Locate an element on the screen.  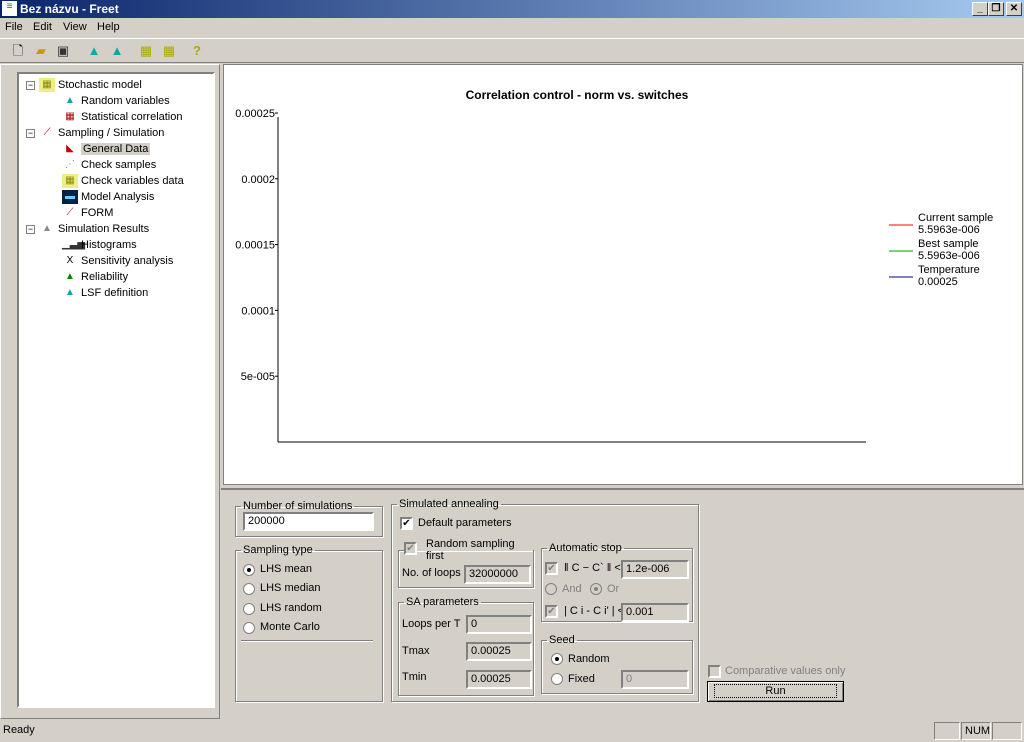
random-sampling-first-checkbox: ✔ is located at coordinates (410, 548).